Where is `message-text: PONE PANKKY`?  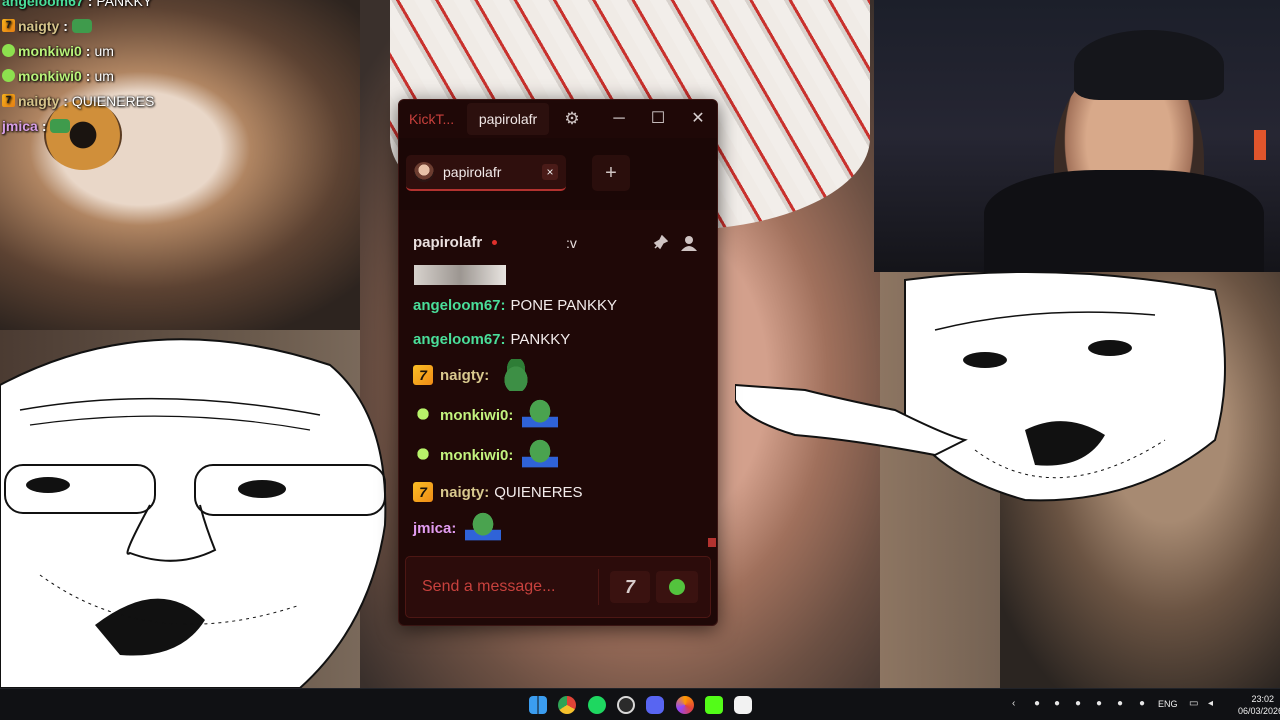 message-text: PONE PANKKY is located at coordinates (563, 305).